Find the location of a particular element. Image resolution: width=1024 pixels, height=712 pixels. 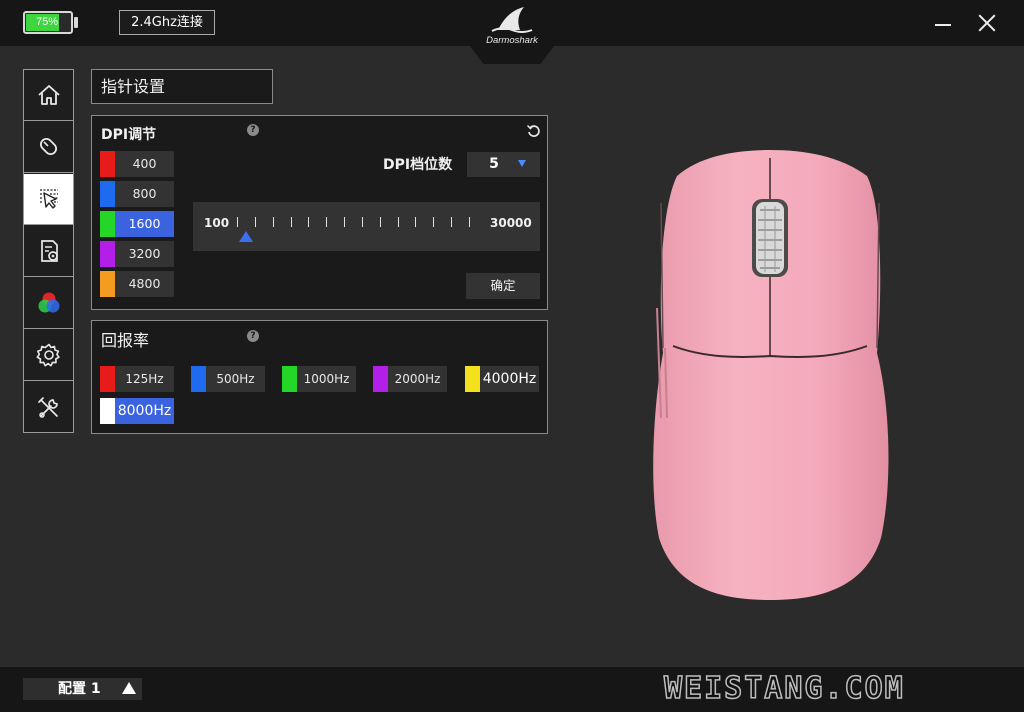

tools-icon is located at coordinates (47, 407).